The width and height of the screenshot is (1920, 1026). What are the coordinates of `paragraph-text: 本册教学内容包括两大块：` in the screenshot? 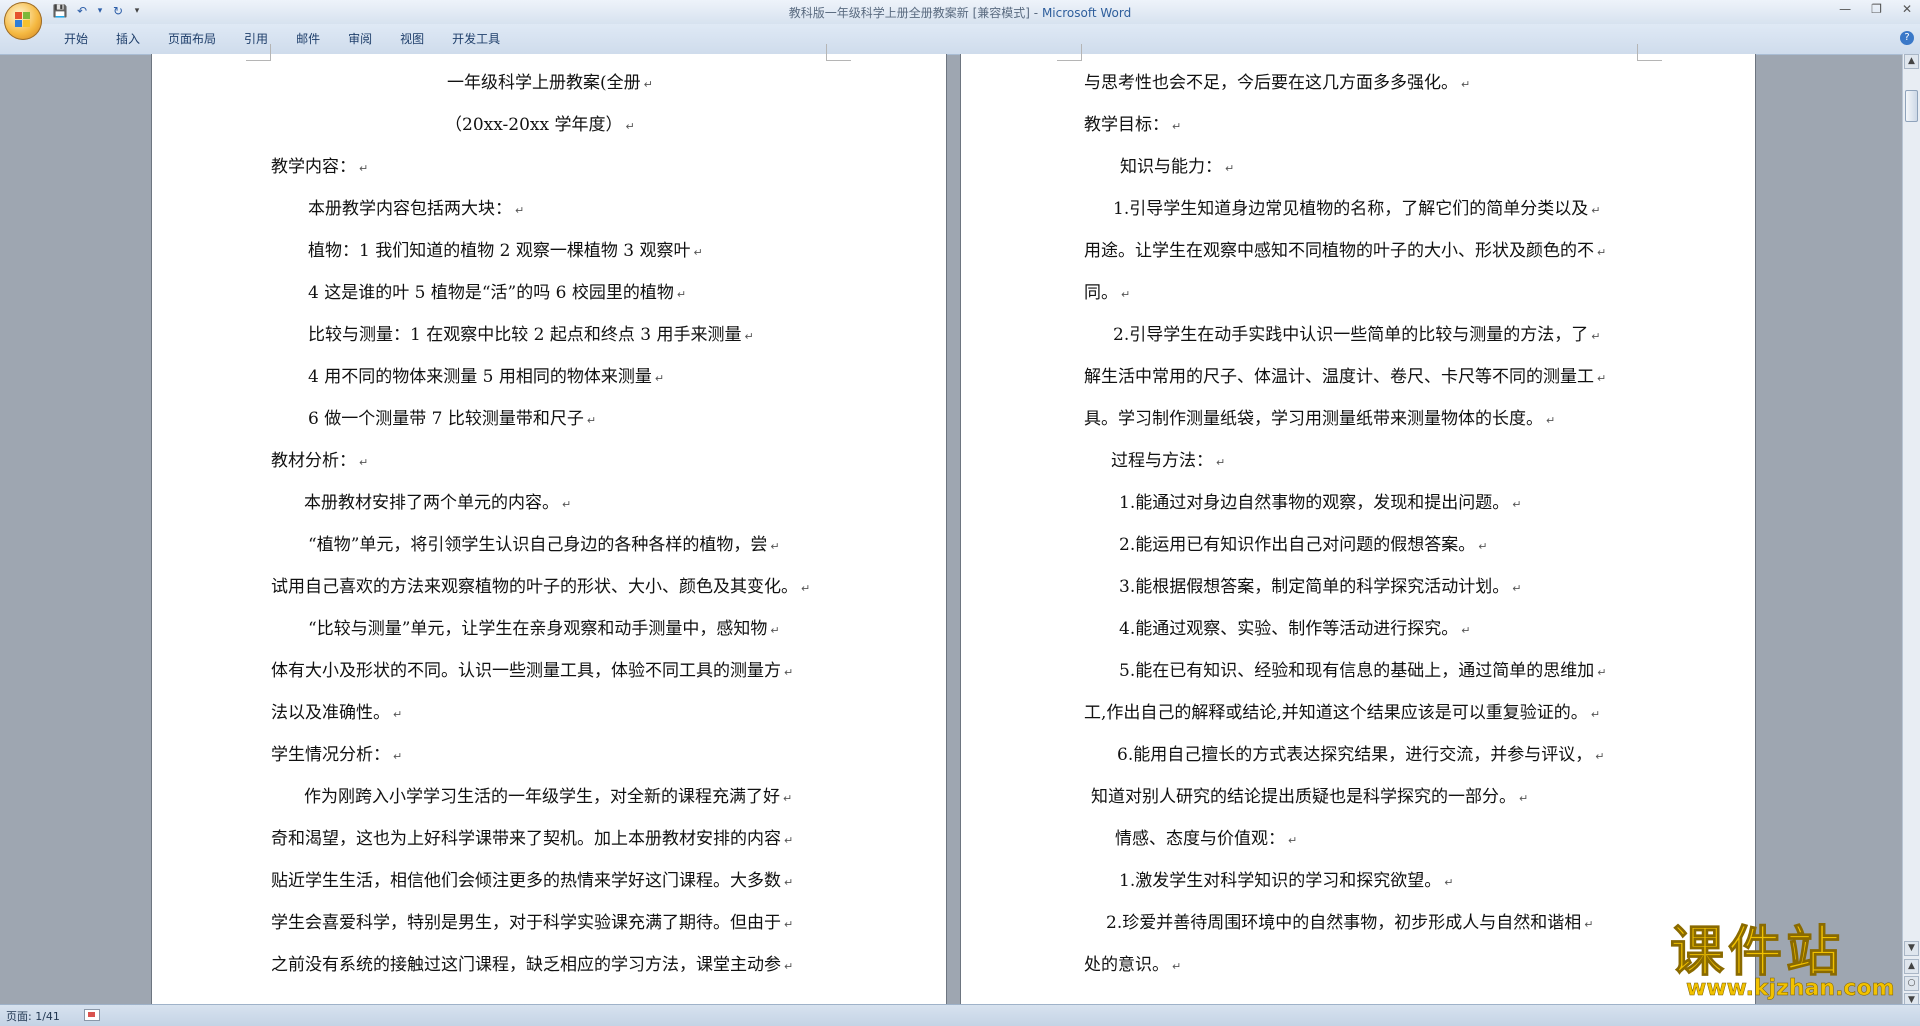 It's located at (410, 209).